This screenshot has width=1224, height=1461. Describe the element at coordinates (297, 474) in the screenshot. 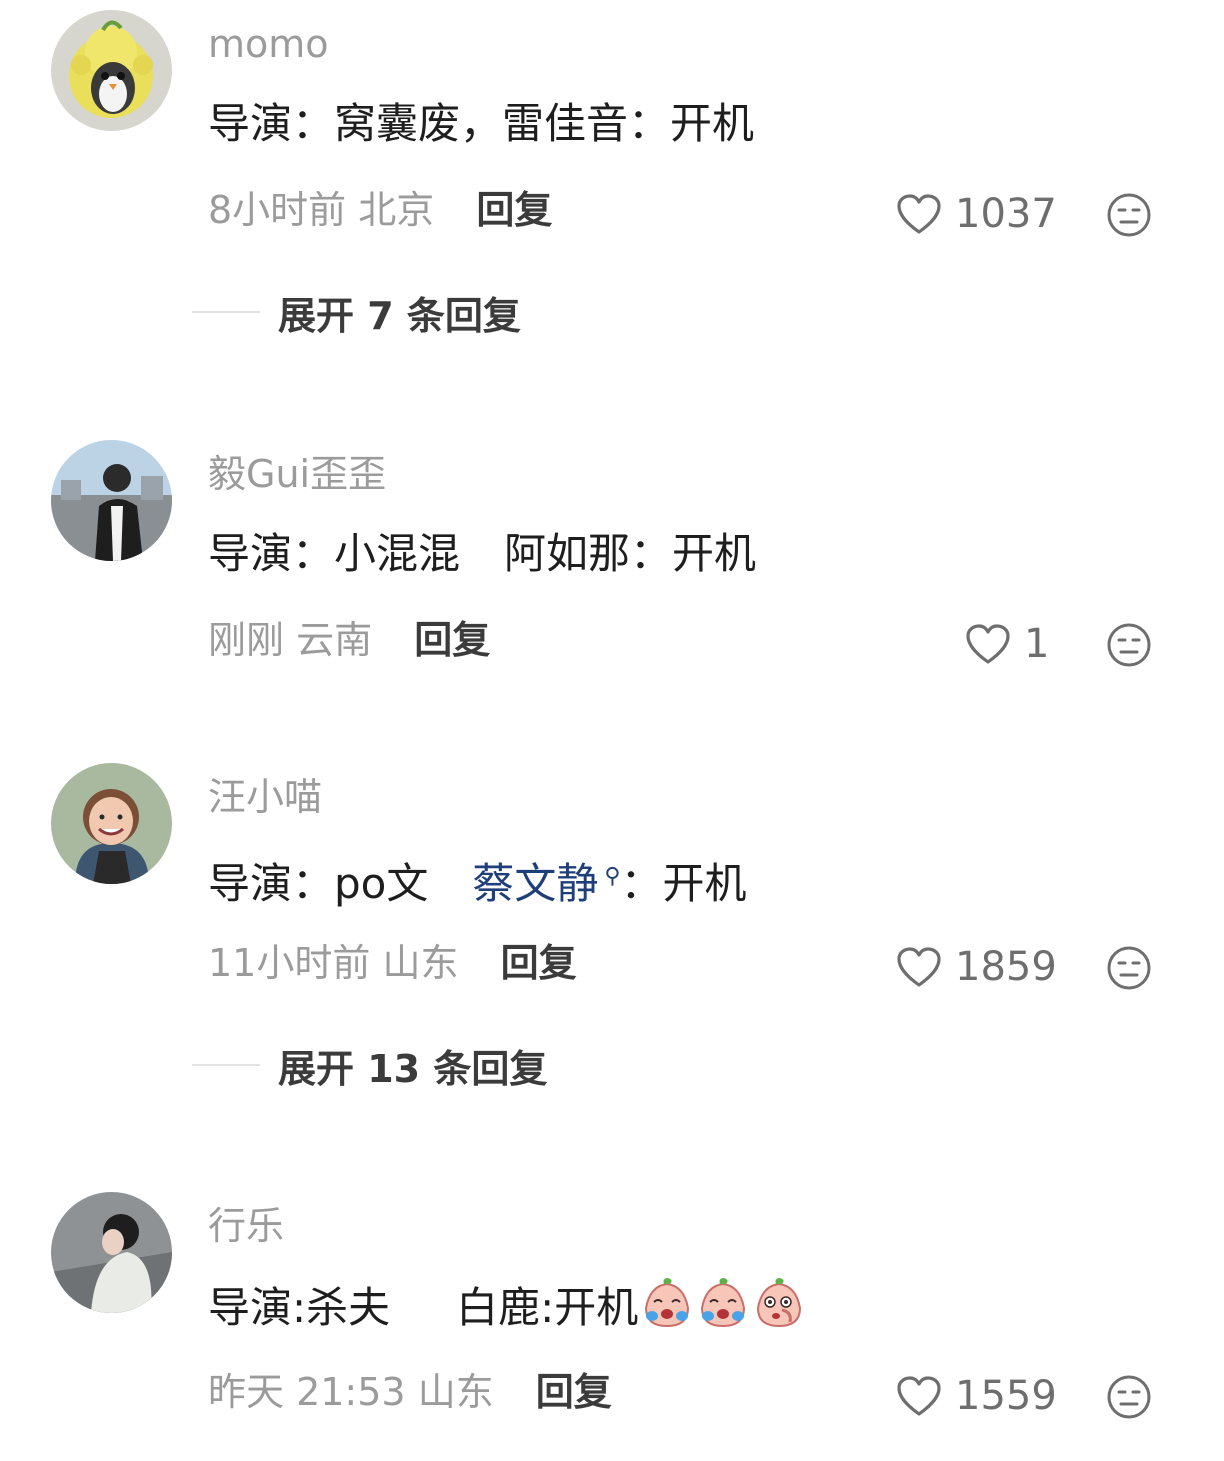

I see `username: 毅Gui歪歪` at that location.